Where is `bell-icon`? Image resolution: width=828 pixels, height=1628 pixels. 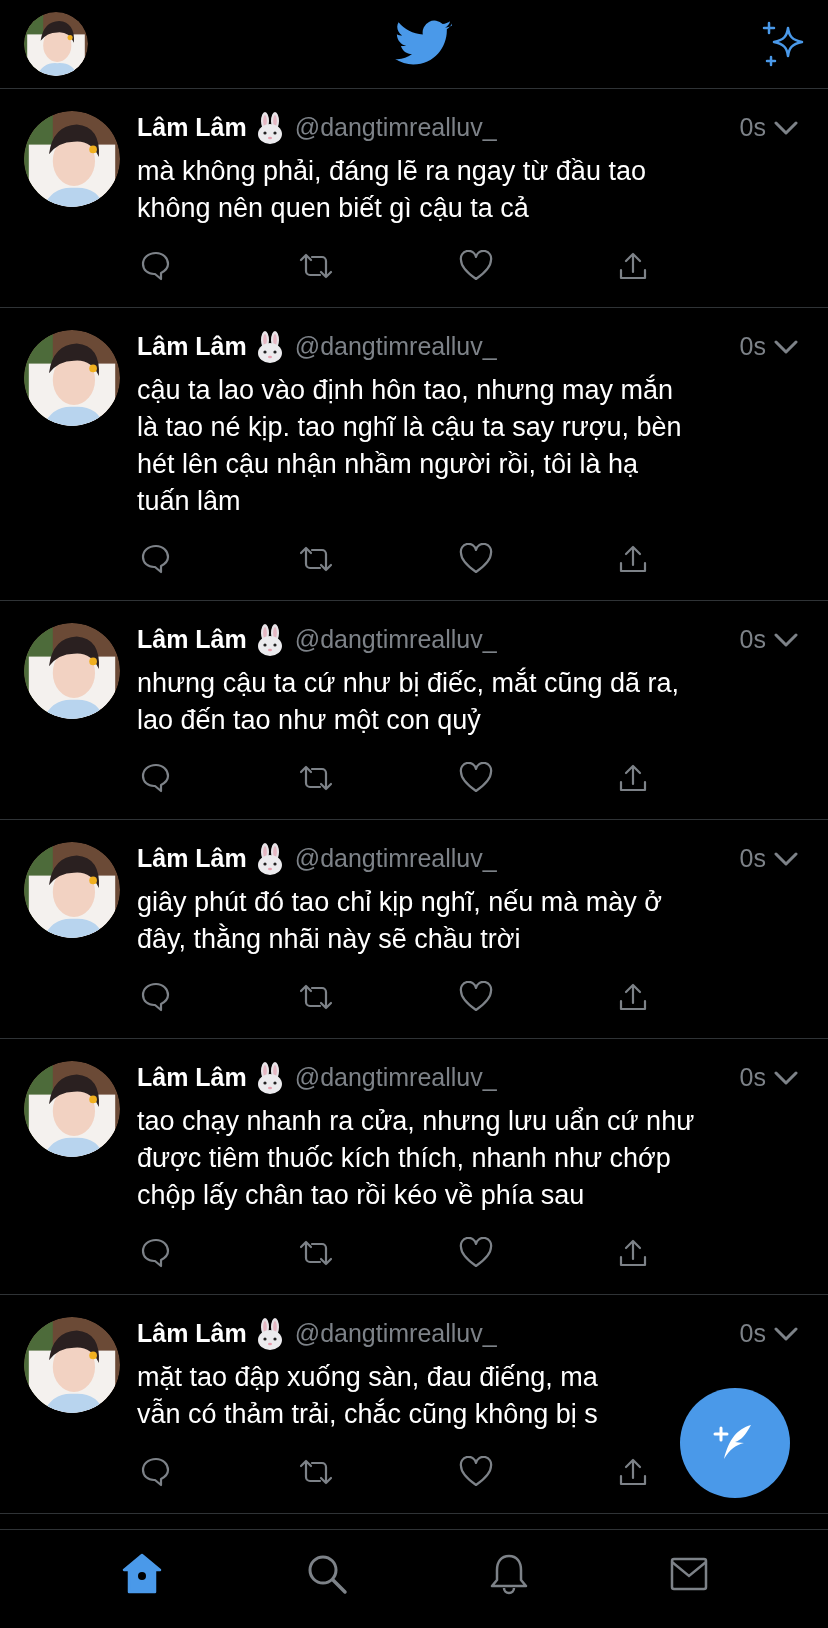
bell-icon is located at coordinates (509, 1574).